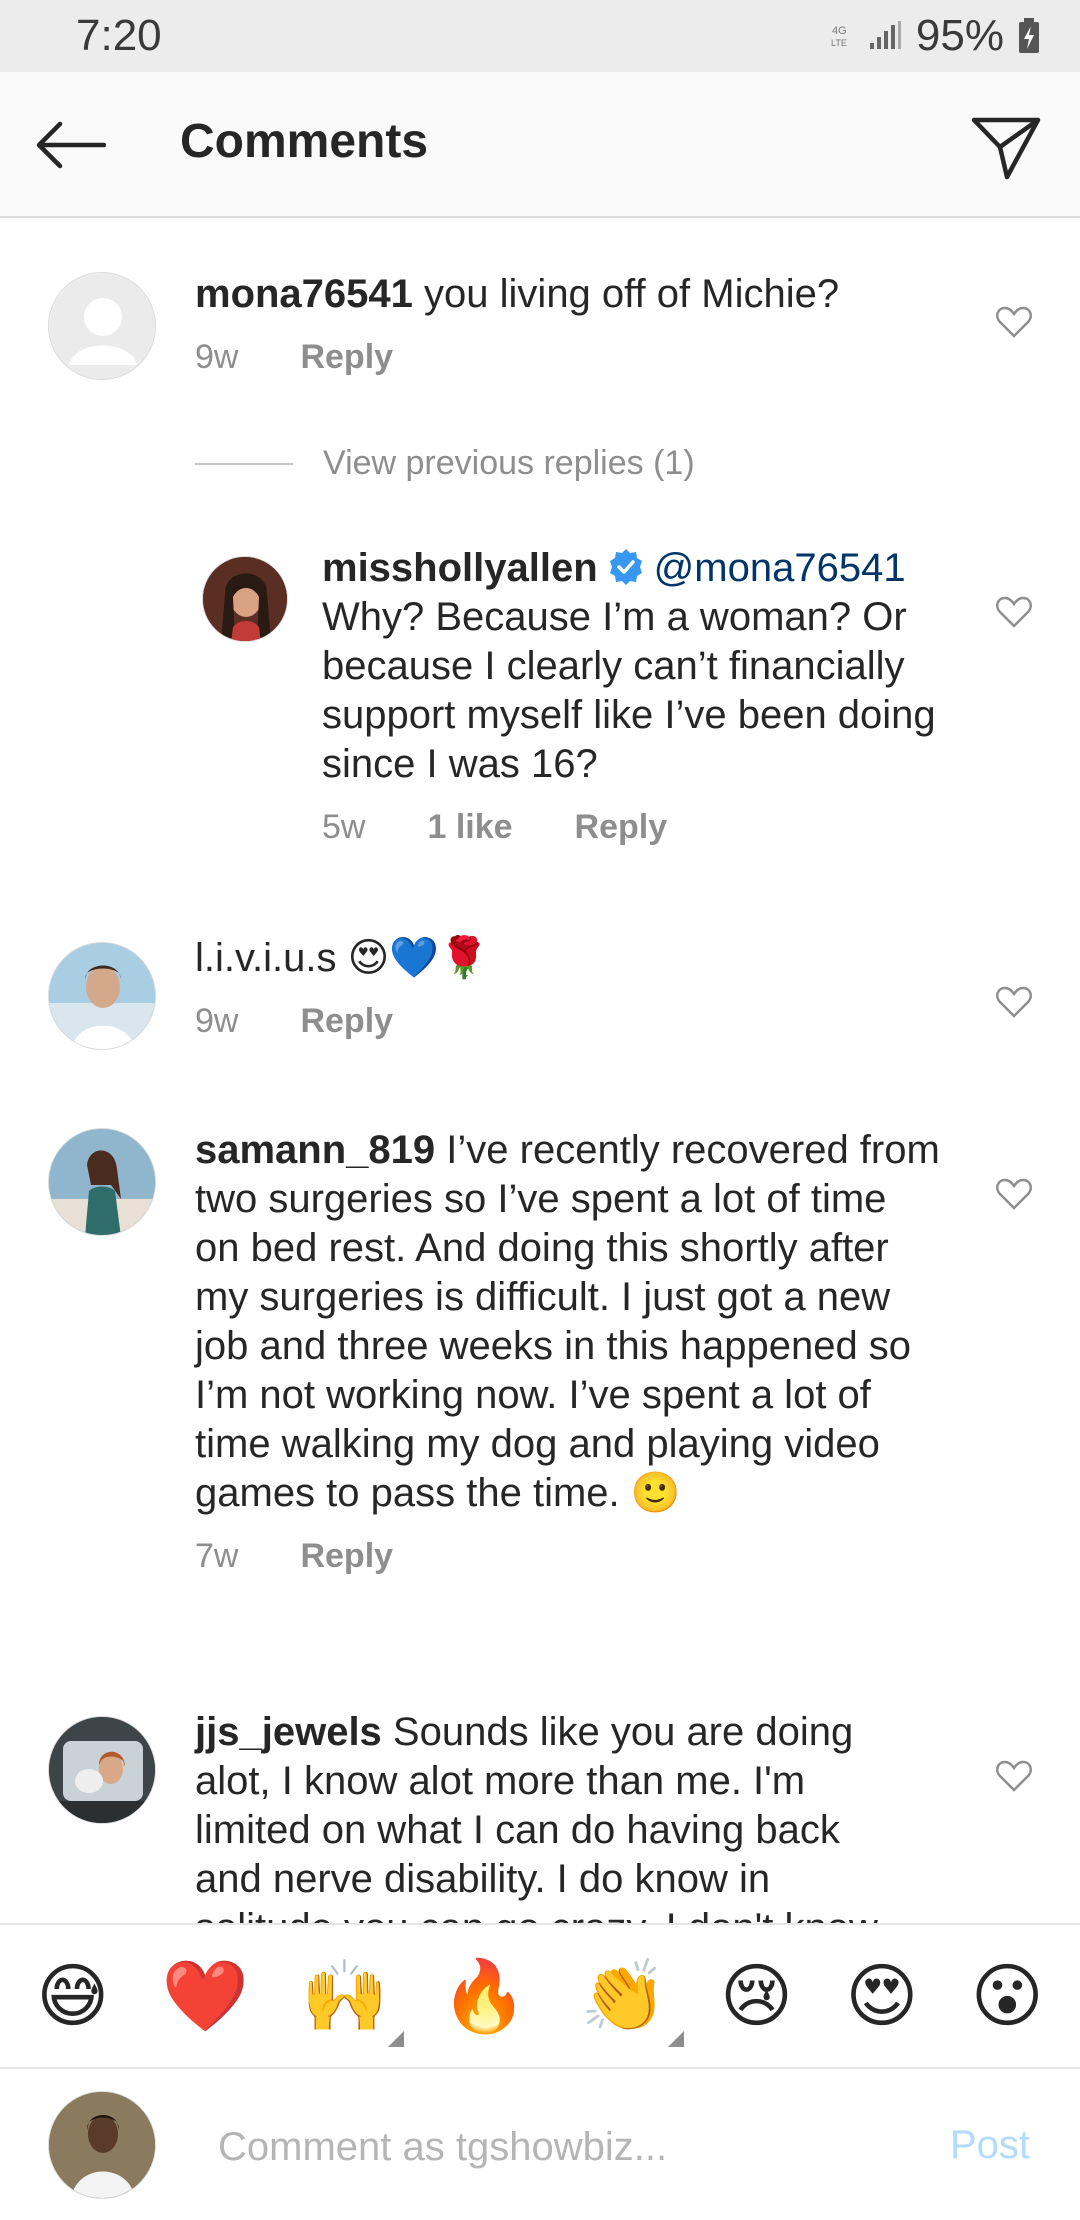  I want to click on likes-count: 1 like, so click(469, 827).